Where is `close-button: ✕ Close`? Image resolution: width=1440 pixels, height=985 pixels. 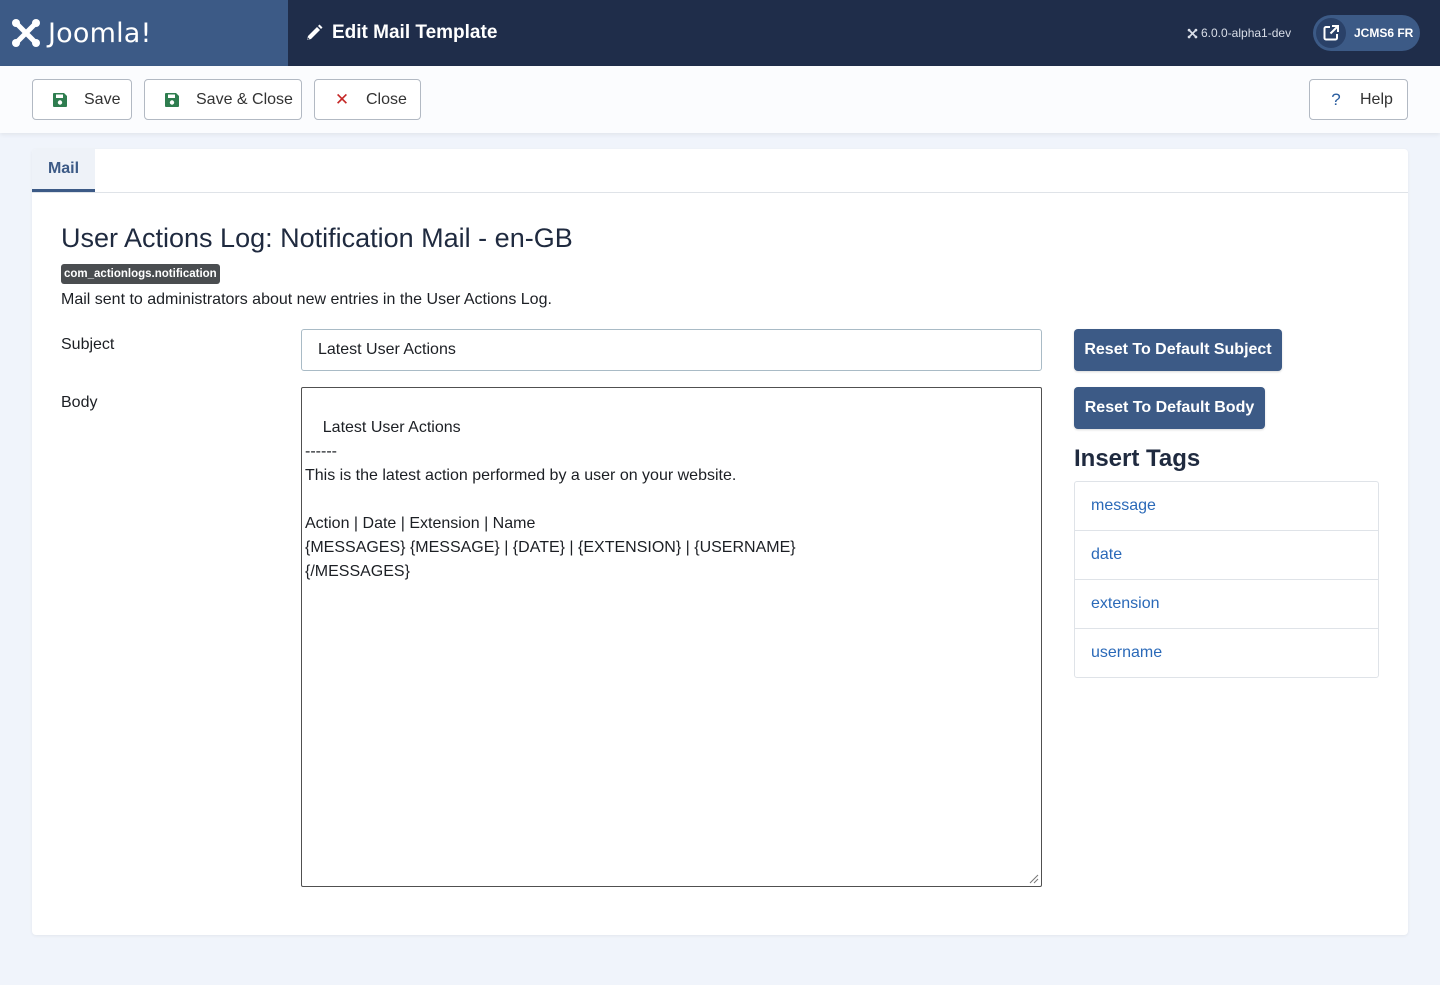
close-button: ✕ Close is located at coordinates (367, 99).